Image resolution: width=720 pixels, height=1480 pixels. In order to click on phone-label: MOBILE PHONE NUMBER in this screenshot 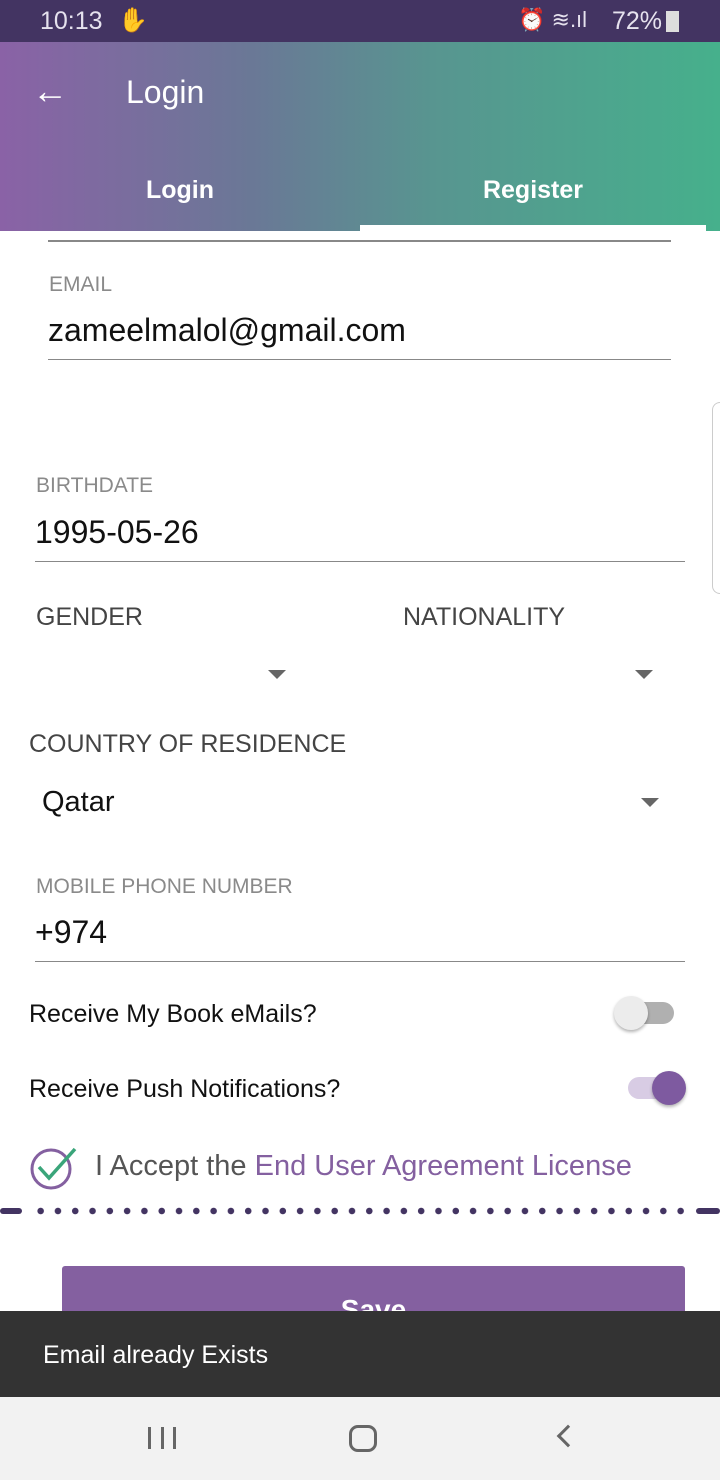, I will do `click(164, 886)`.